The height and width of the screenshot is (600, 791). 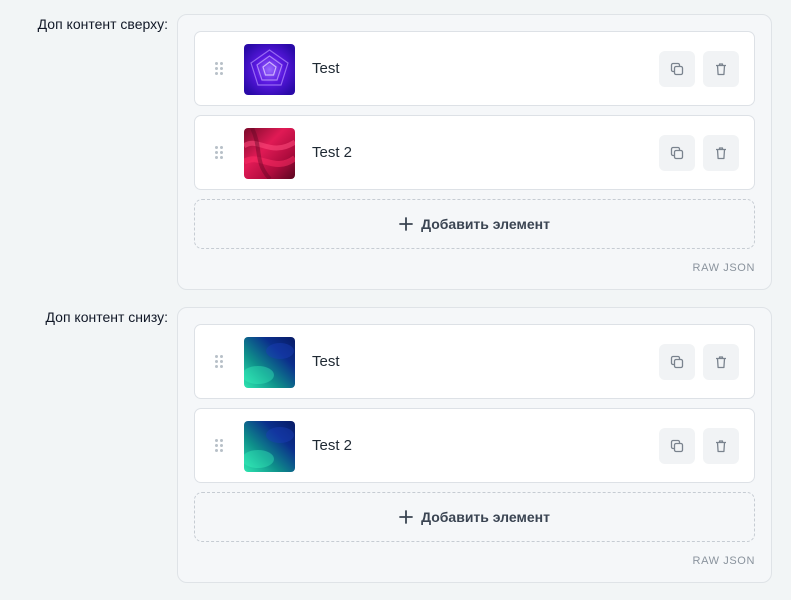 What do you see at coordinates (102, 24) in the screenshot?
I see `field-label: Доп контент сверху:` at bounding box center [102, 24].